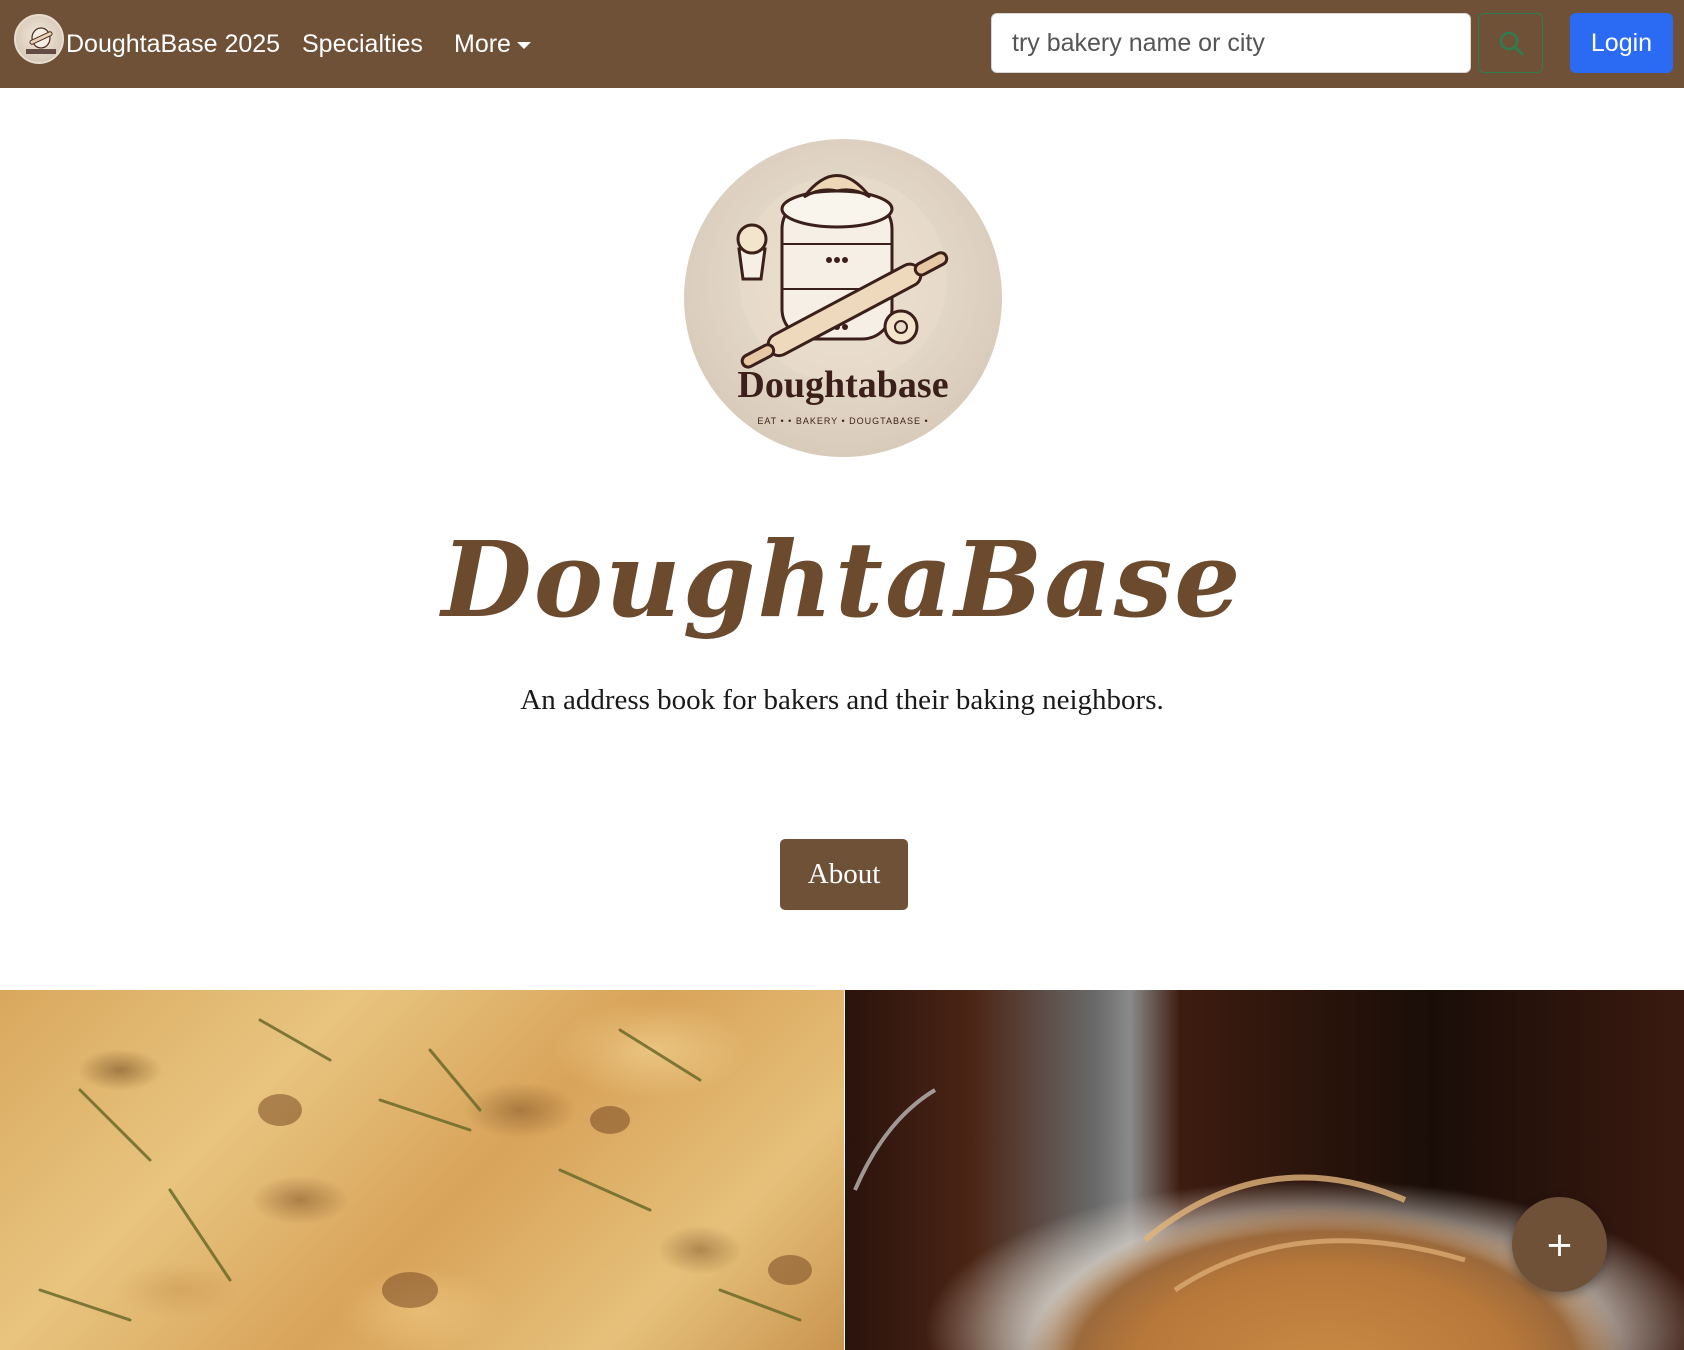 The width and height of the screenshot is (1684, 1350). I want to click on search-input, so click(1231, 43).